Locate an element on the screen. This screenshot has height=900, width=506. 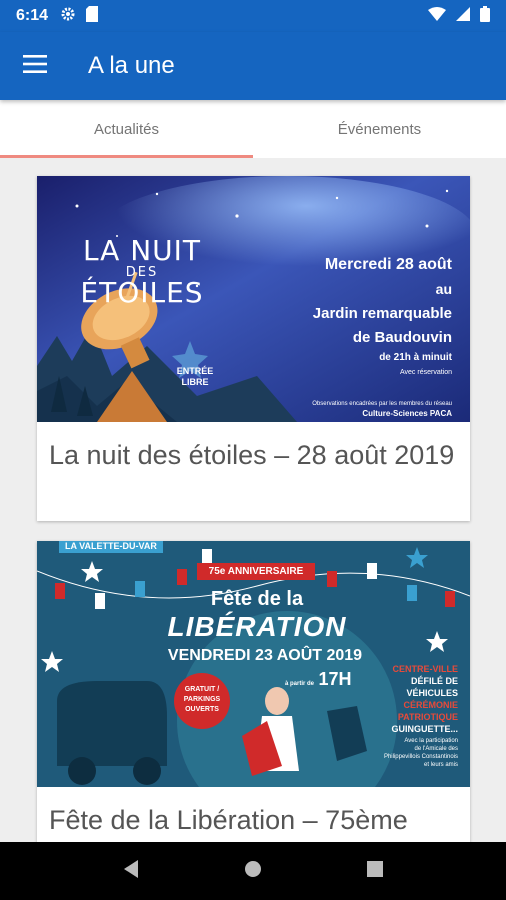
system-nav-bar is located at coordinates (253, 871).